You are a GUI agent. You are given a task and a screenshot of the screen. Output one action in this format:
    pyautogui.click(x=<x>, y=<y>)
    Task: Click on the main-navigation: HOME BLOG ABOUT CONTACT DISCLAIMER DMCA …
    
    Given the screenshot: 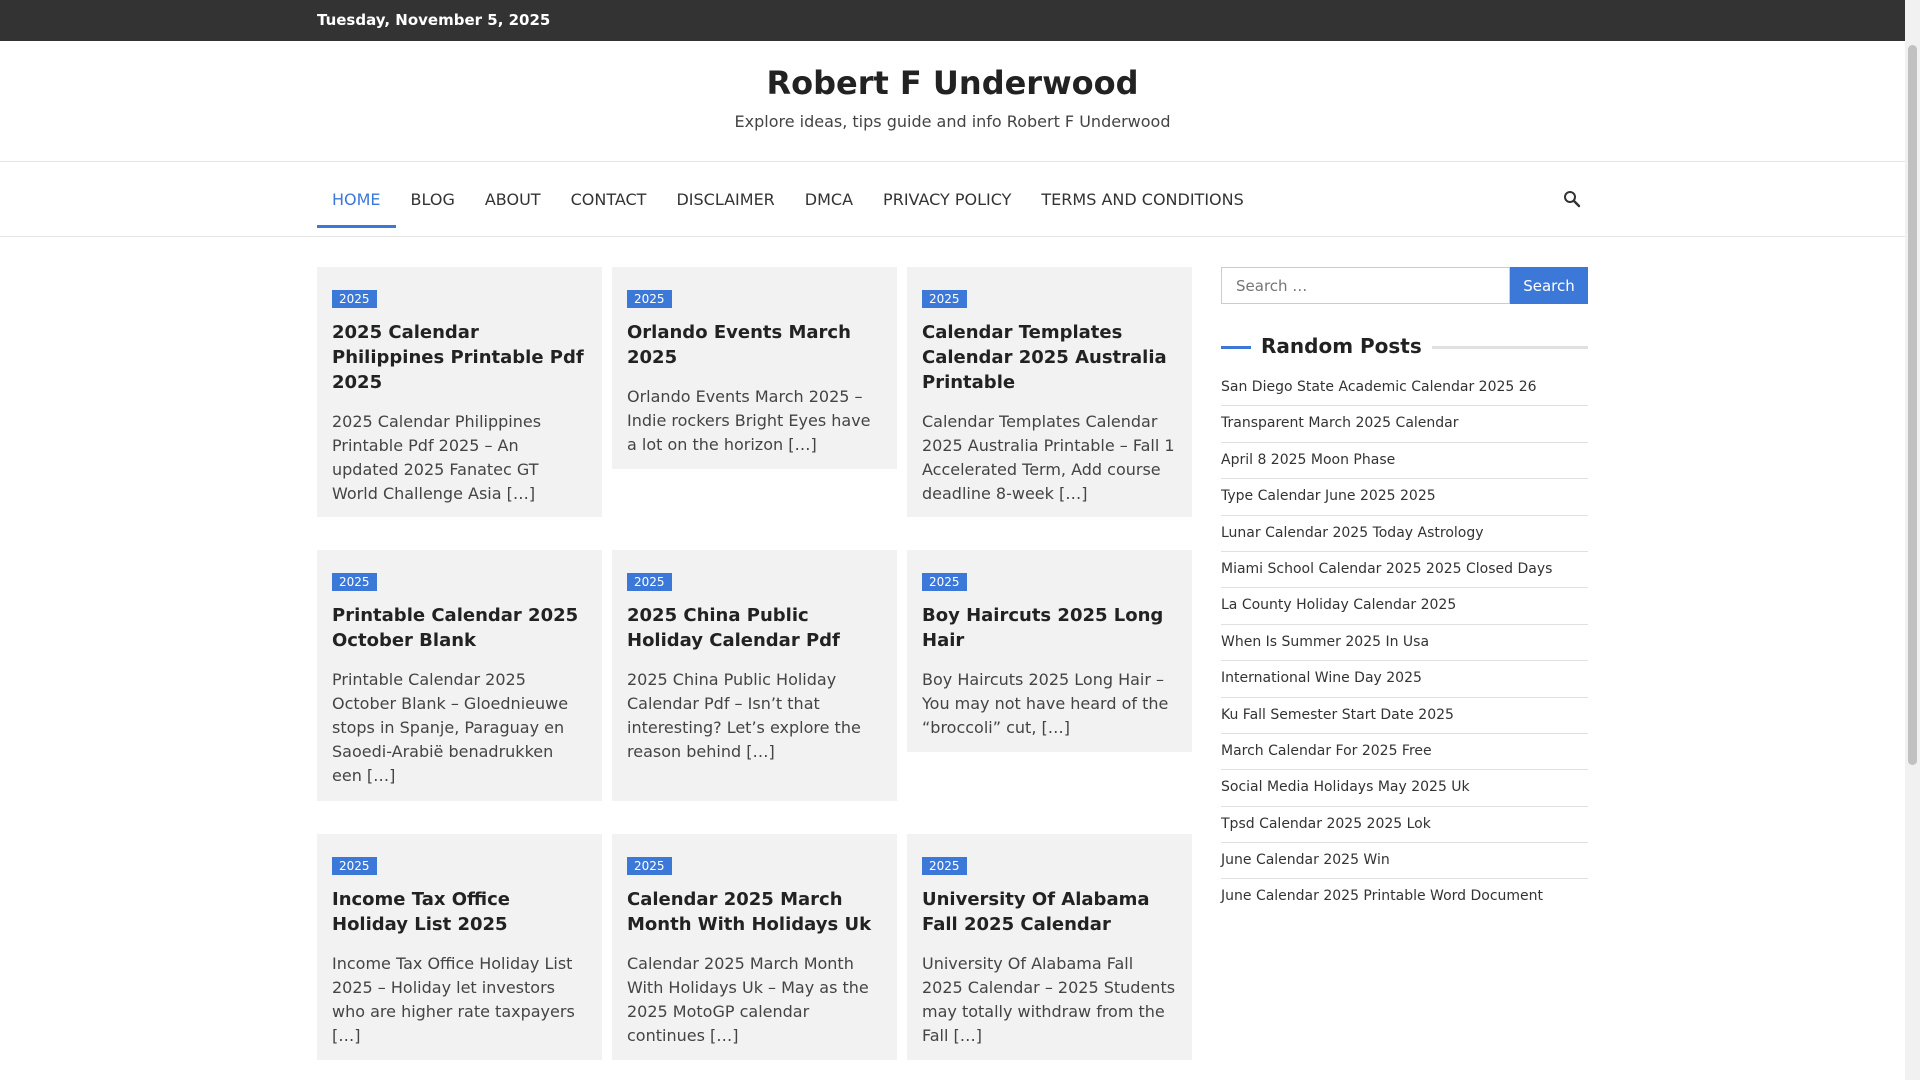 What is the action you would take?
    pyautogui.click(x=952, y=199)
    